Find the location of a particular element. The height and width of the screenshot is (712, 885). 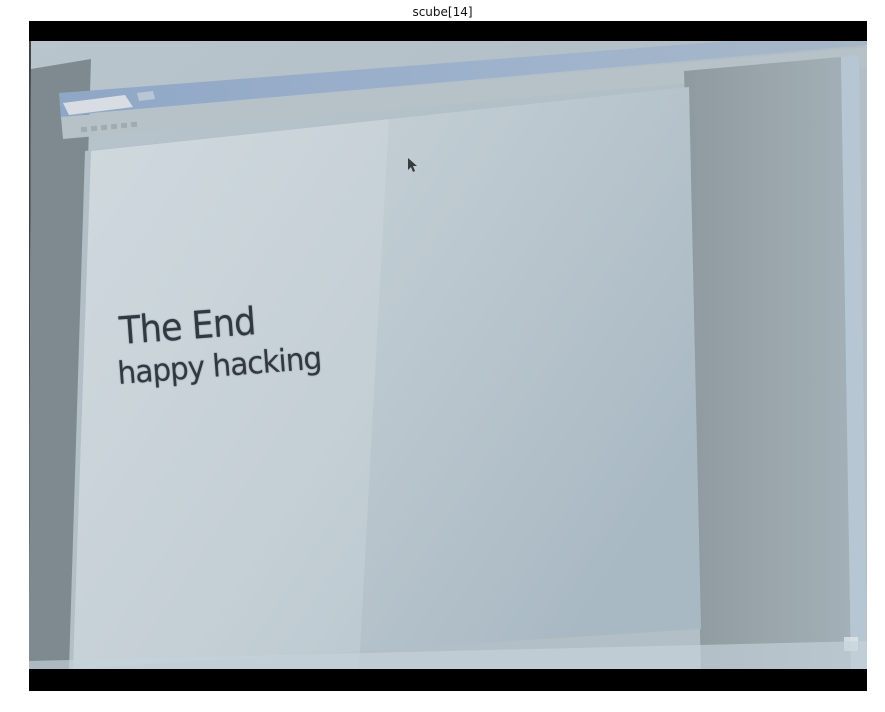

figure-title: scube[14] is located at coordinates (442, 12).